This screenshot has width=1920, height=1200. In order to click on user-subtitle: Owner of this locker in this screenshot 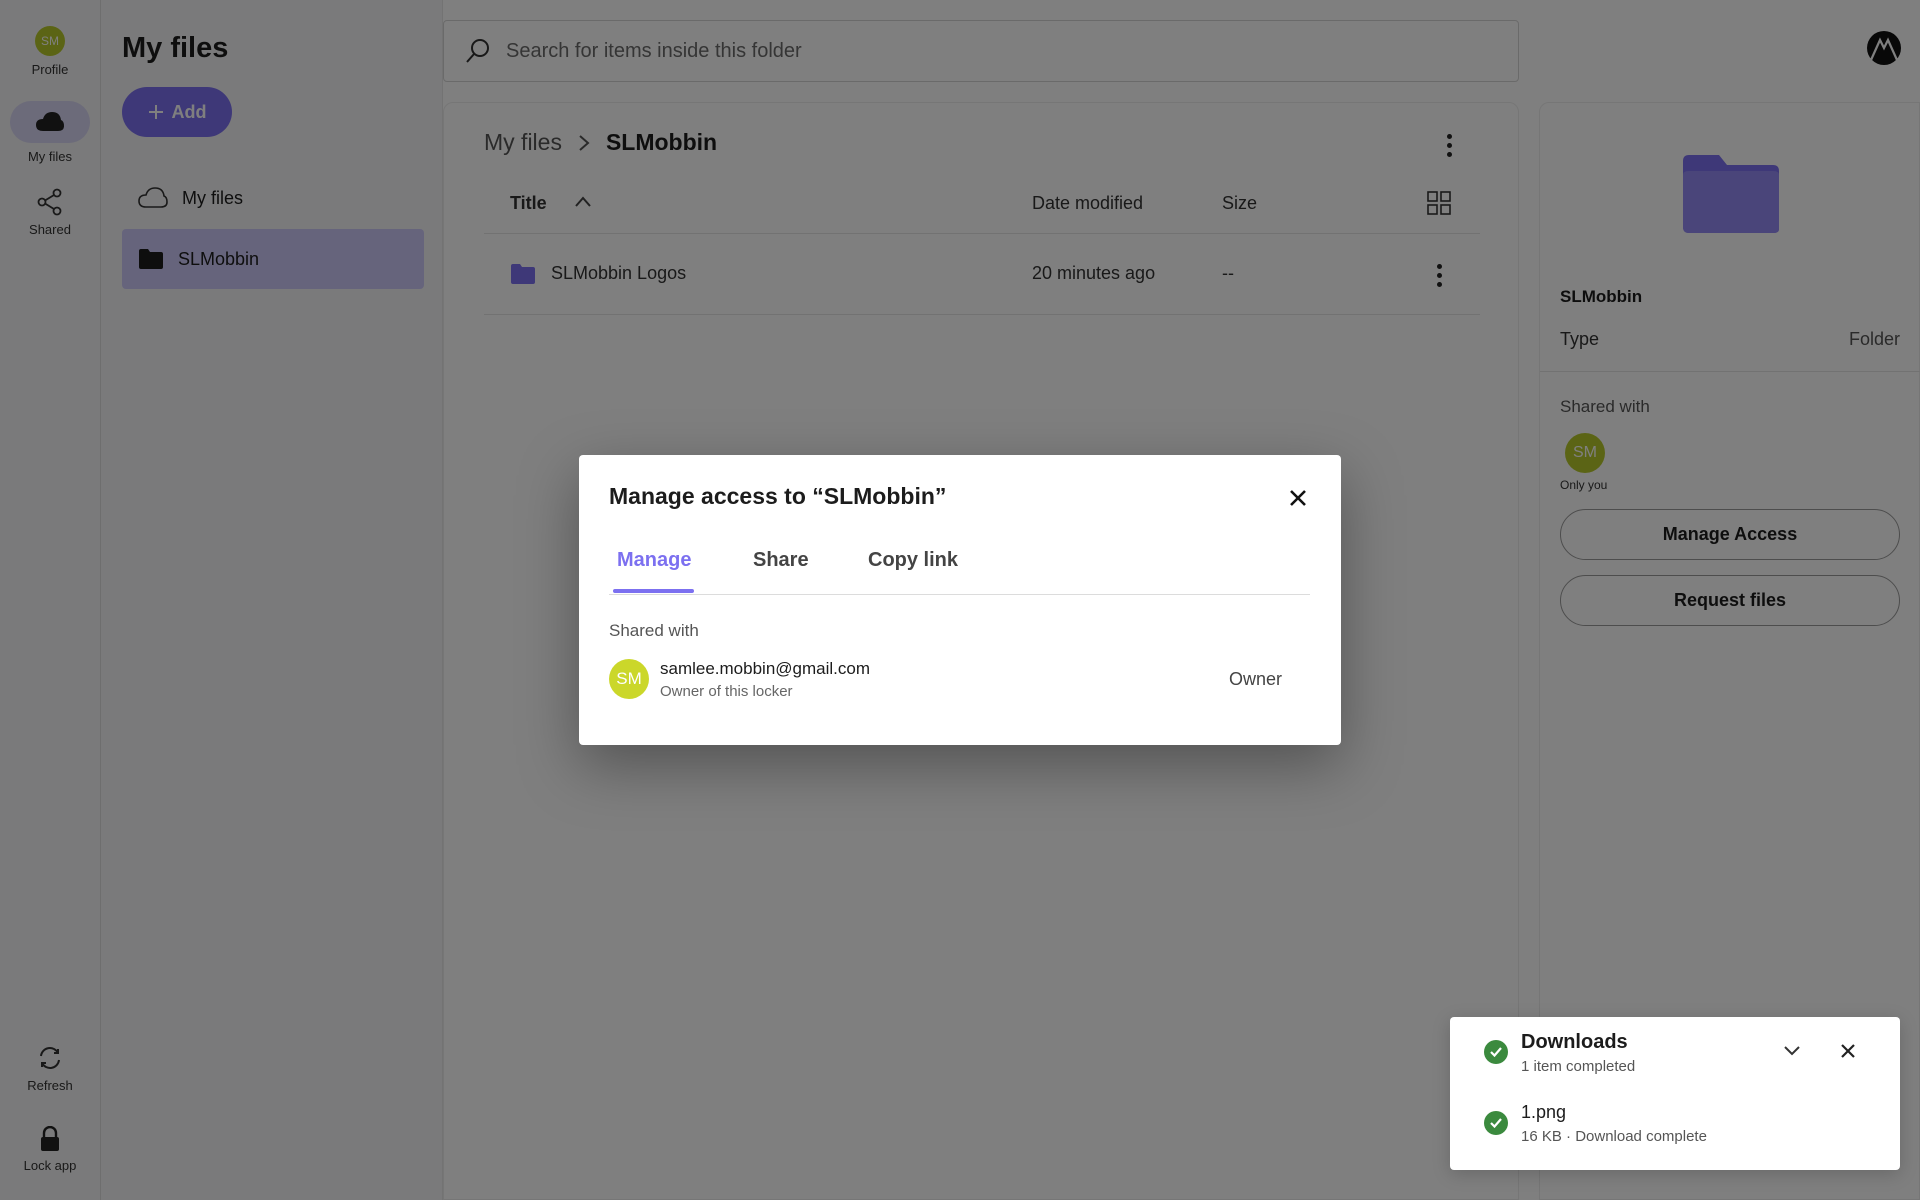, I will do `click(726, 691)`.